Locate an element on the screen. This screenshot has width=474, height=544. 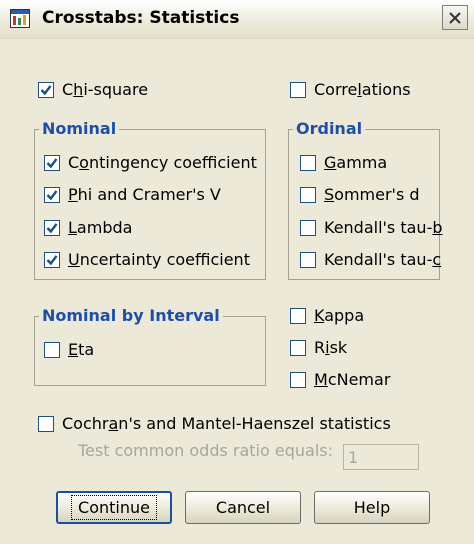
risk-label: Risk is located at coordinates (331, 347).